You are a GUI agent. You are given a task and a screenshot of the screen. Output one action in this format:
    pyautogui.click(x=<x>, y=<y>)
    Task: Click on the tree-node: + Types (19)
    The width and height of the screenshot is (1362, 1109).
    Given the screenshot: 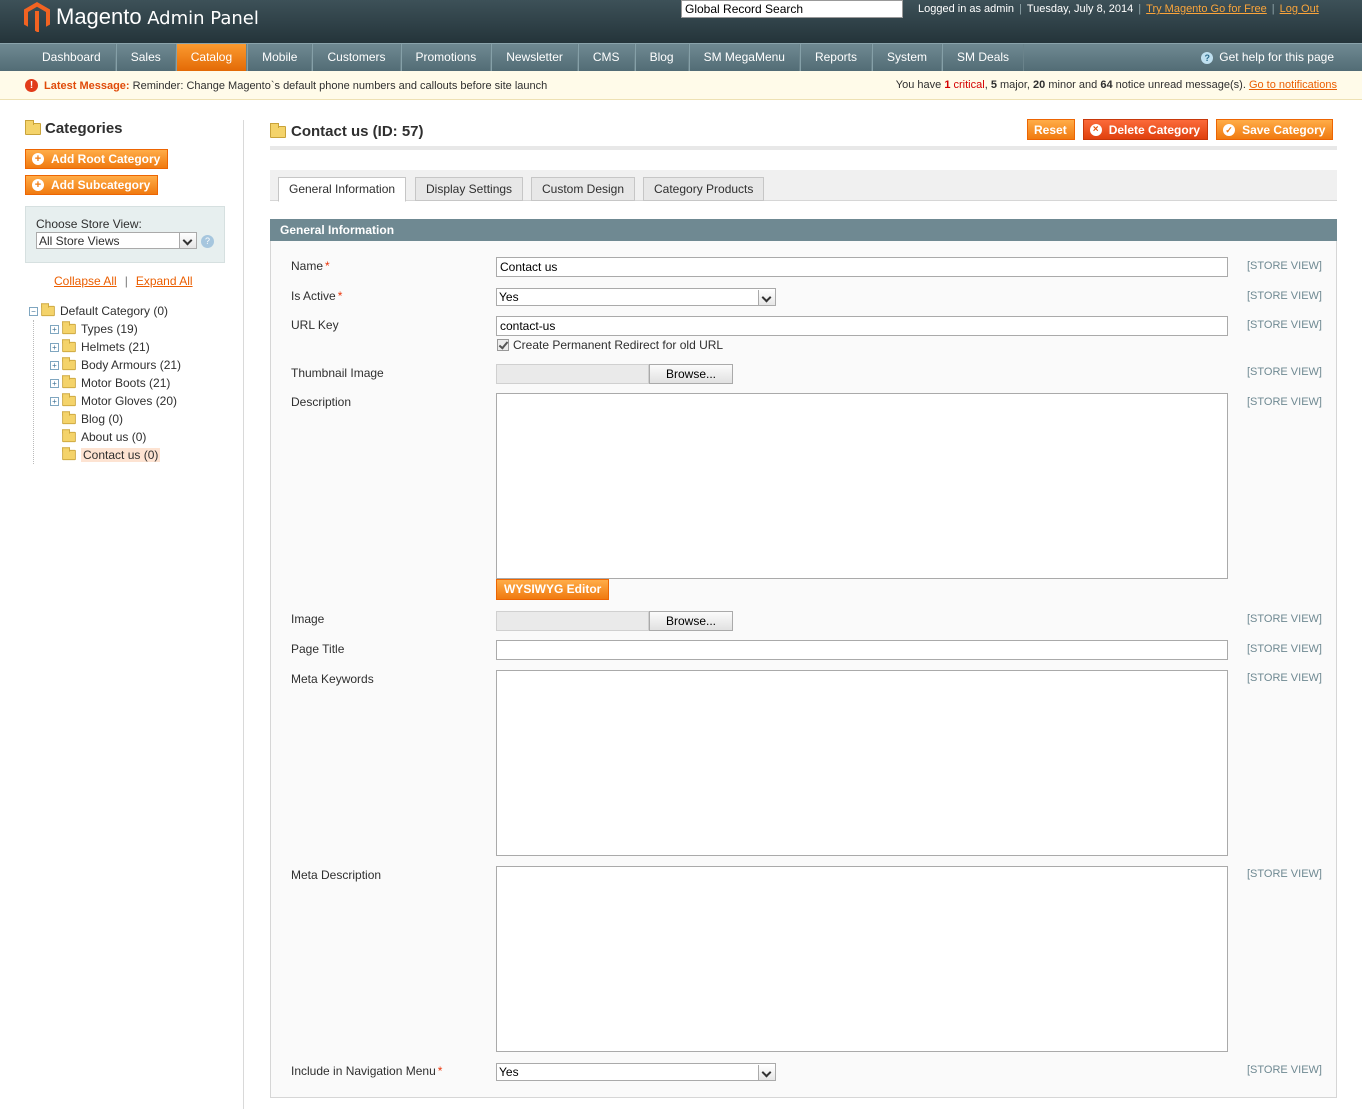 What is the action you would take?
    pyautogui.click(x=115, y=329)
    